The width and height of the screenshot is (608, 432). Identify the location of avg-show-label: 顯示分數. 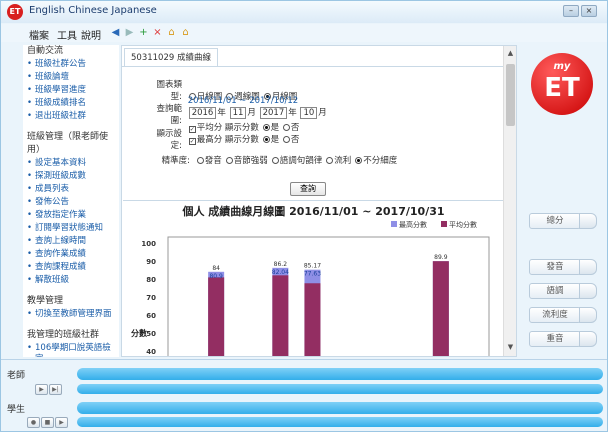
(241, 128).